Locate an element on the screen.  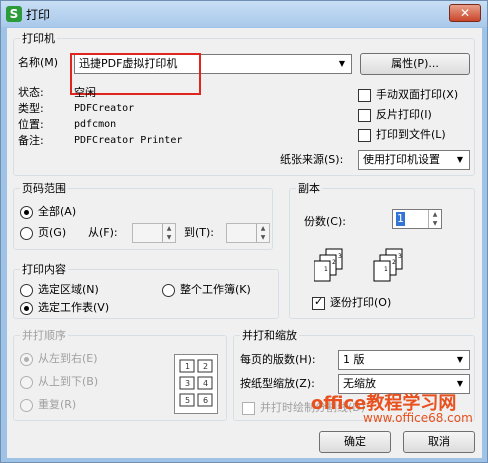
pages-per-sheet-select: 1 版 ▼ is located at coordinates (404, 360).